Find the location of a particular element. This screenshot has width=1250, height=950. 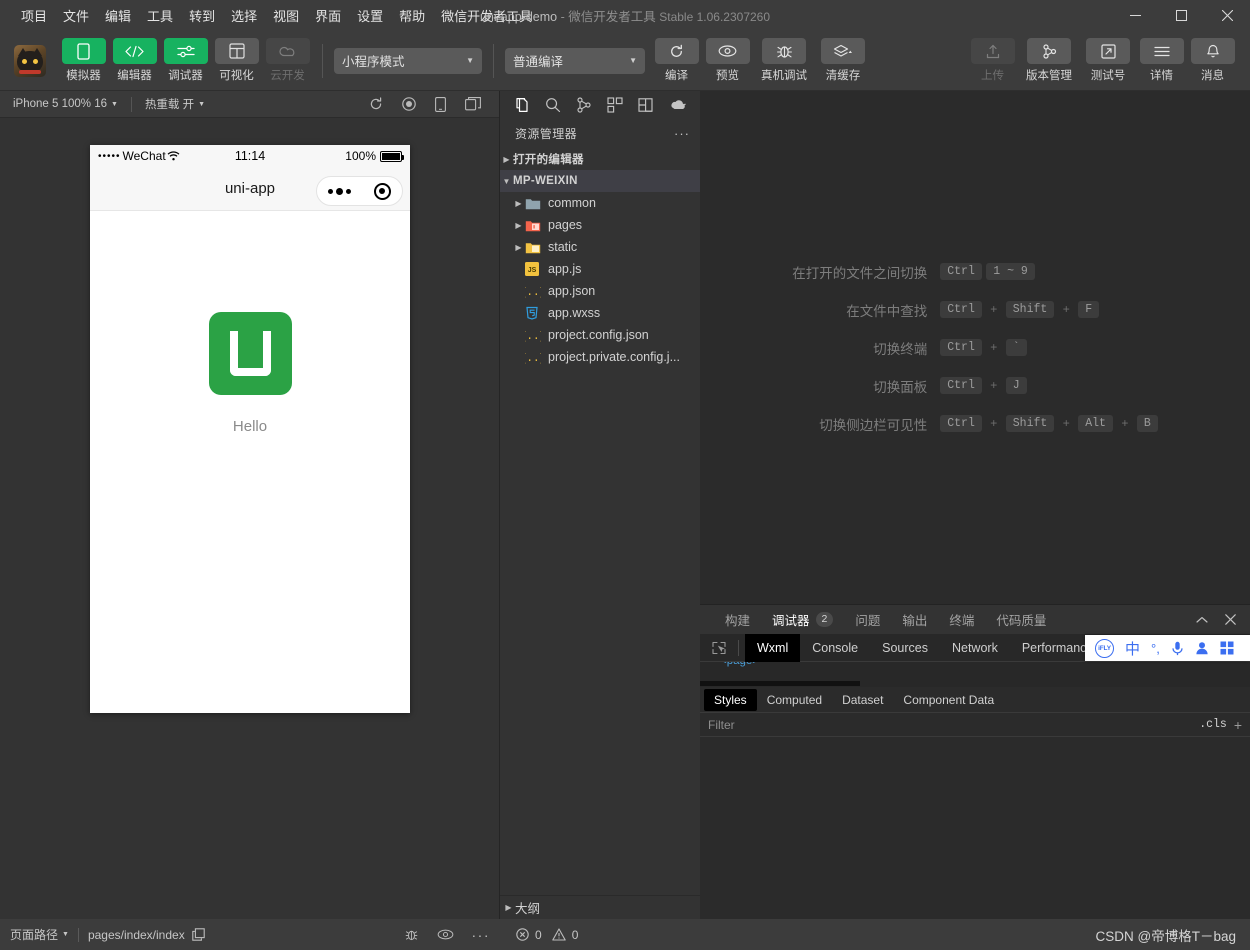

copy-icon is located at coordinates (198, 934).